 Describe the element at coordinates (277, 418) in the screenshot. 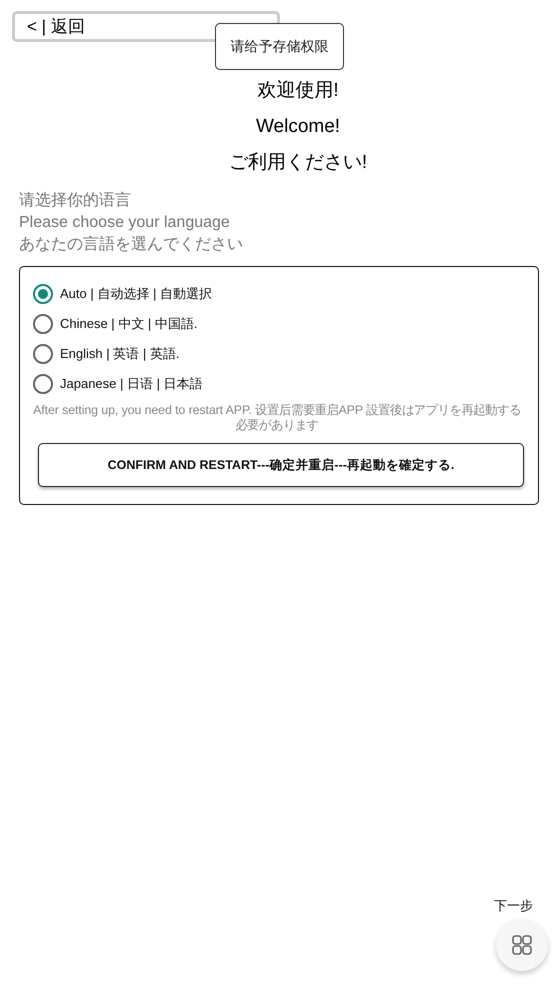

I see `restart-note: After setting up, you need to restart APP. 设置后需要重启APP 設置後はアプリを再起動する必要があります` at that location.